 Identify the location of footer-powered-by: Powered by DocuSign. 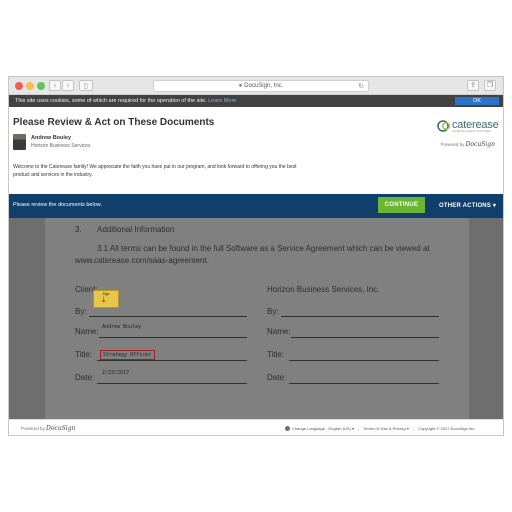
(48, 428).